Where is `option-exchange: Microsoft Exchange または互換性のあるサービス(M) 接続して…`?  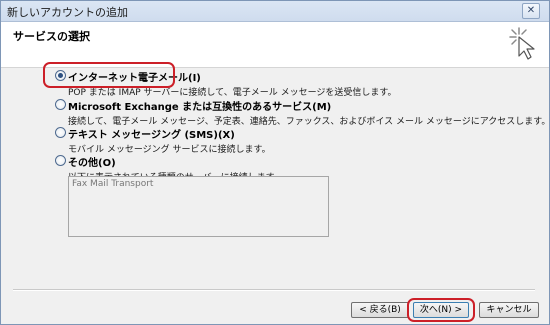 option-exchange: Microsoft Exchange または互換性のあるサービス(M) 接続して… is located at coordinates (302, 112).